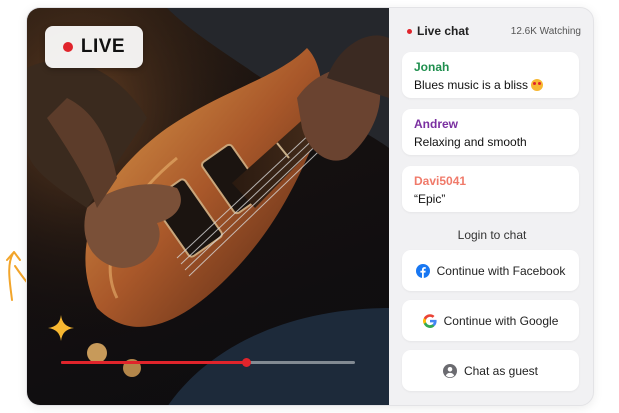  Describe the element at coordinates (490, 132) in the screenshot. I see `chat-message: Andrew Relaxing and smooth` at that location.